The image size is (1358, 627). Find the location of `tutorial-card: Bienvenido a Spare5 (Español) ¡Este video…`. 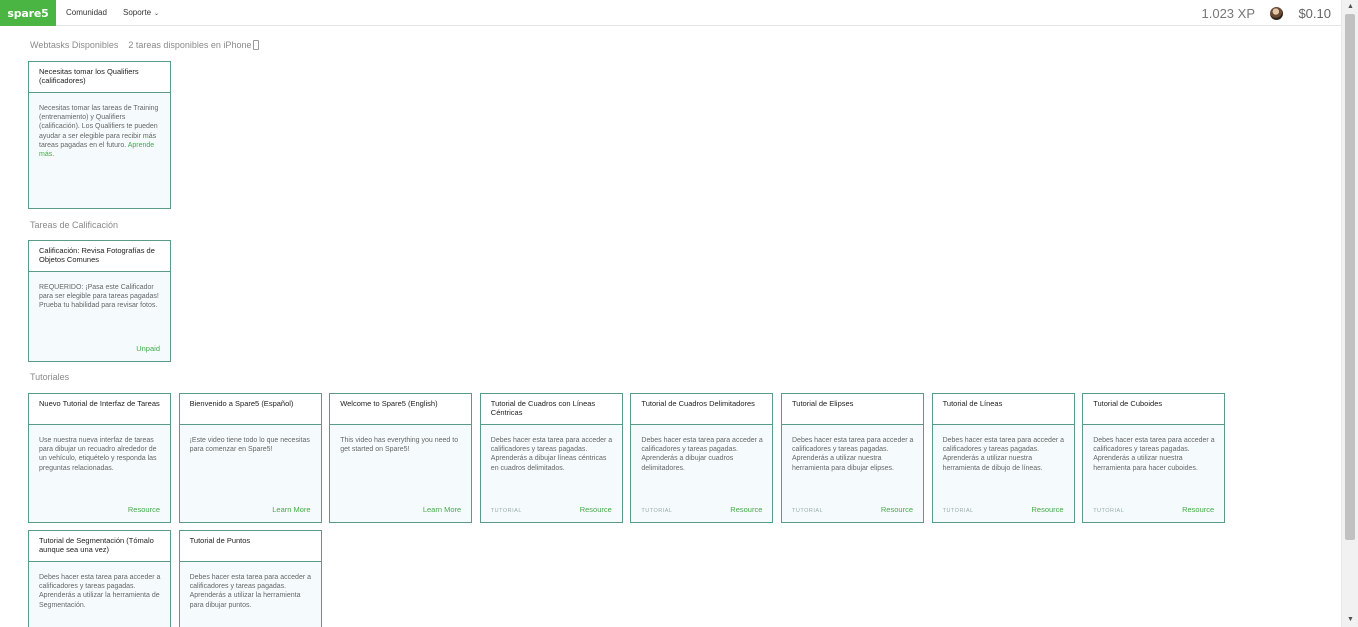

tutorial-card: Bienvenido a Spare5 (Español) ¡Este video… is located at coordinates (250, 458).